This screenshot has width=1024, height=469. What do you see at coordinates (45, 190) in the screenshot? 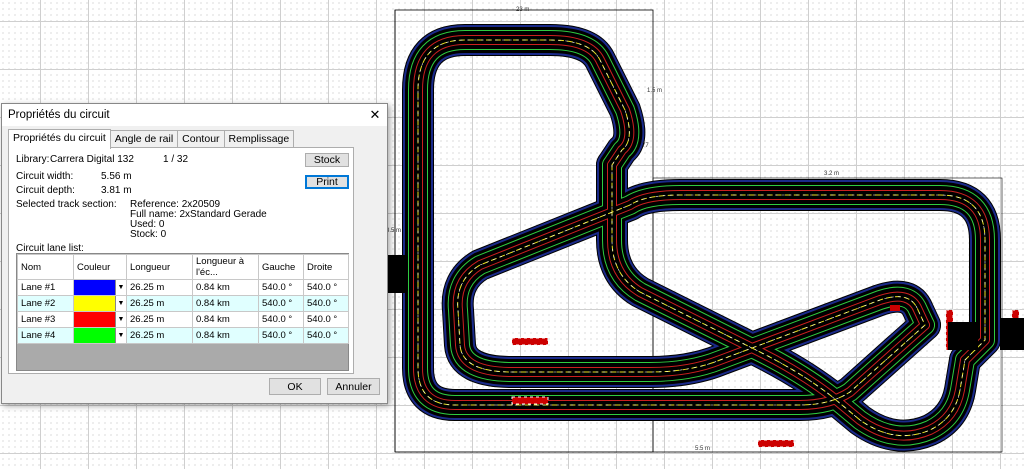
I see `depth-label: Circuit depth:` at bounding box center [45, 190].